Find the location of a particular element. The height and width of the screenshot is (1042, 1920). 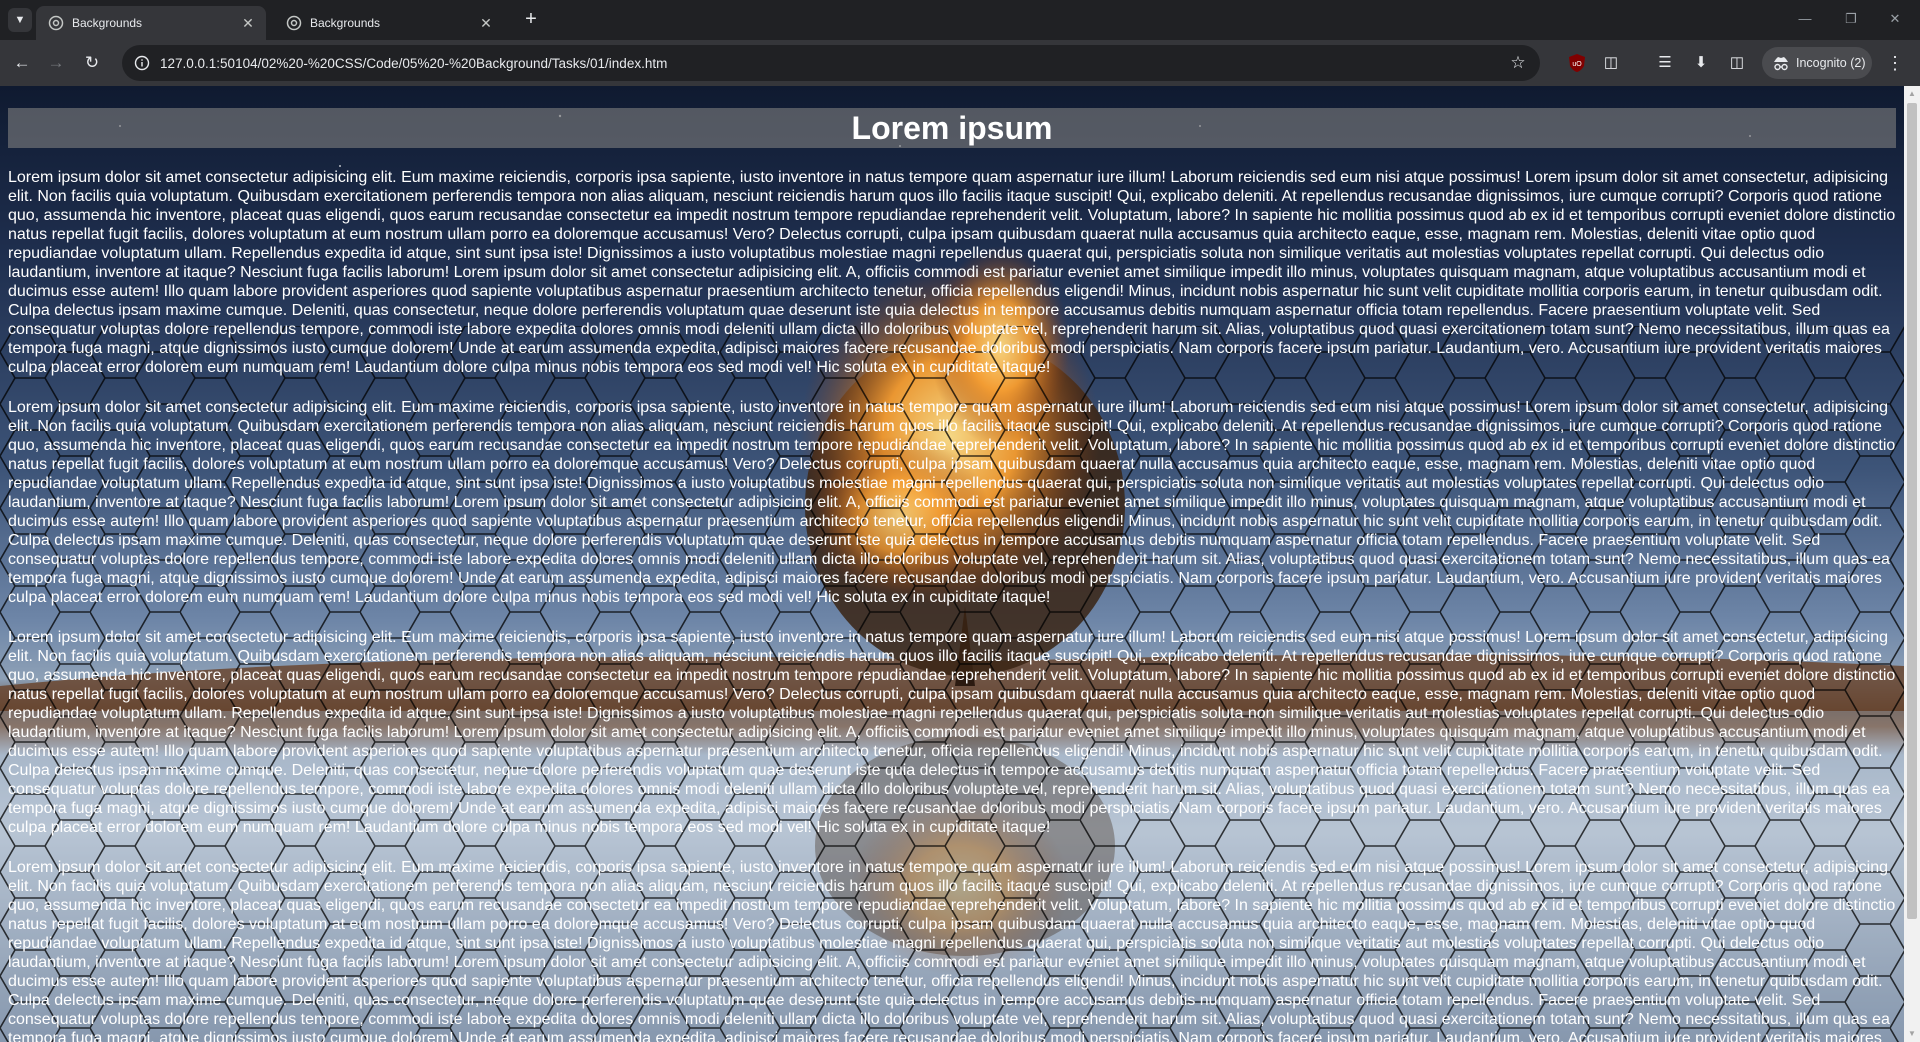

media-controls-icon: ☰ is located at coordinates (1665, 62).